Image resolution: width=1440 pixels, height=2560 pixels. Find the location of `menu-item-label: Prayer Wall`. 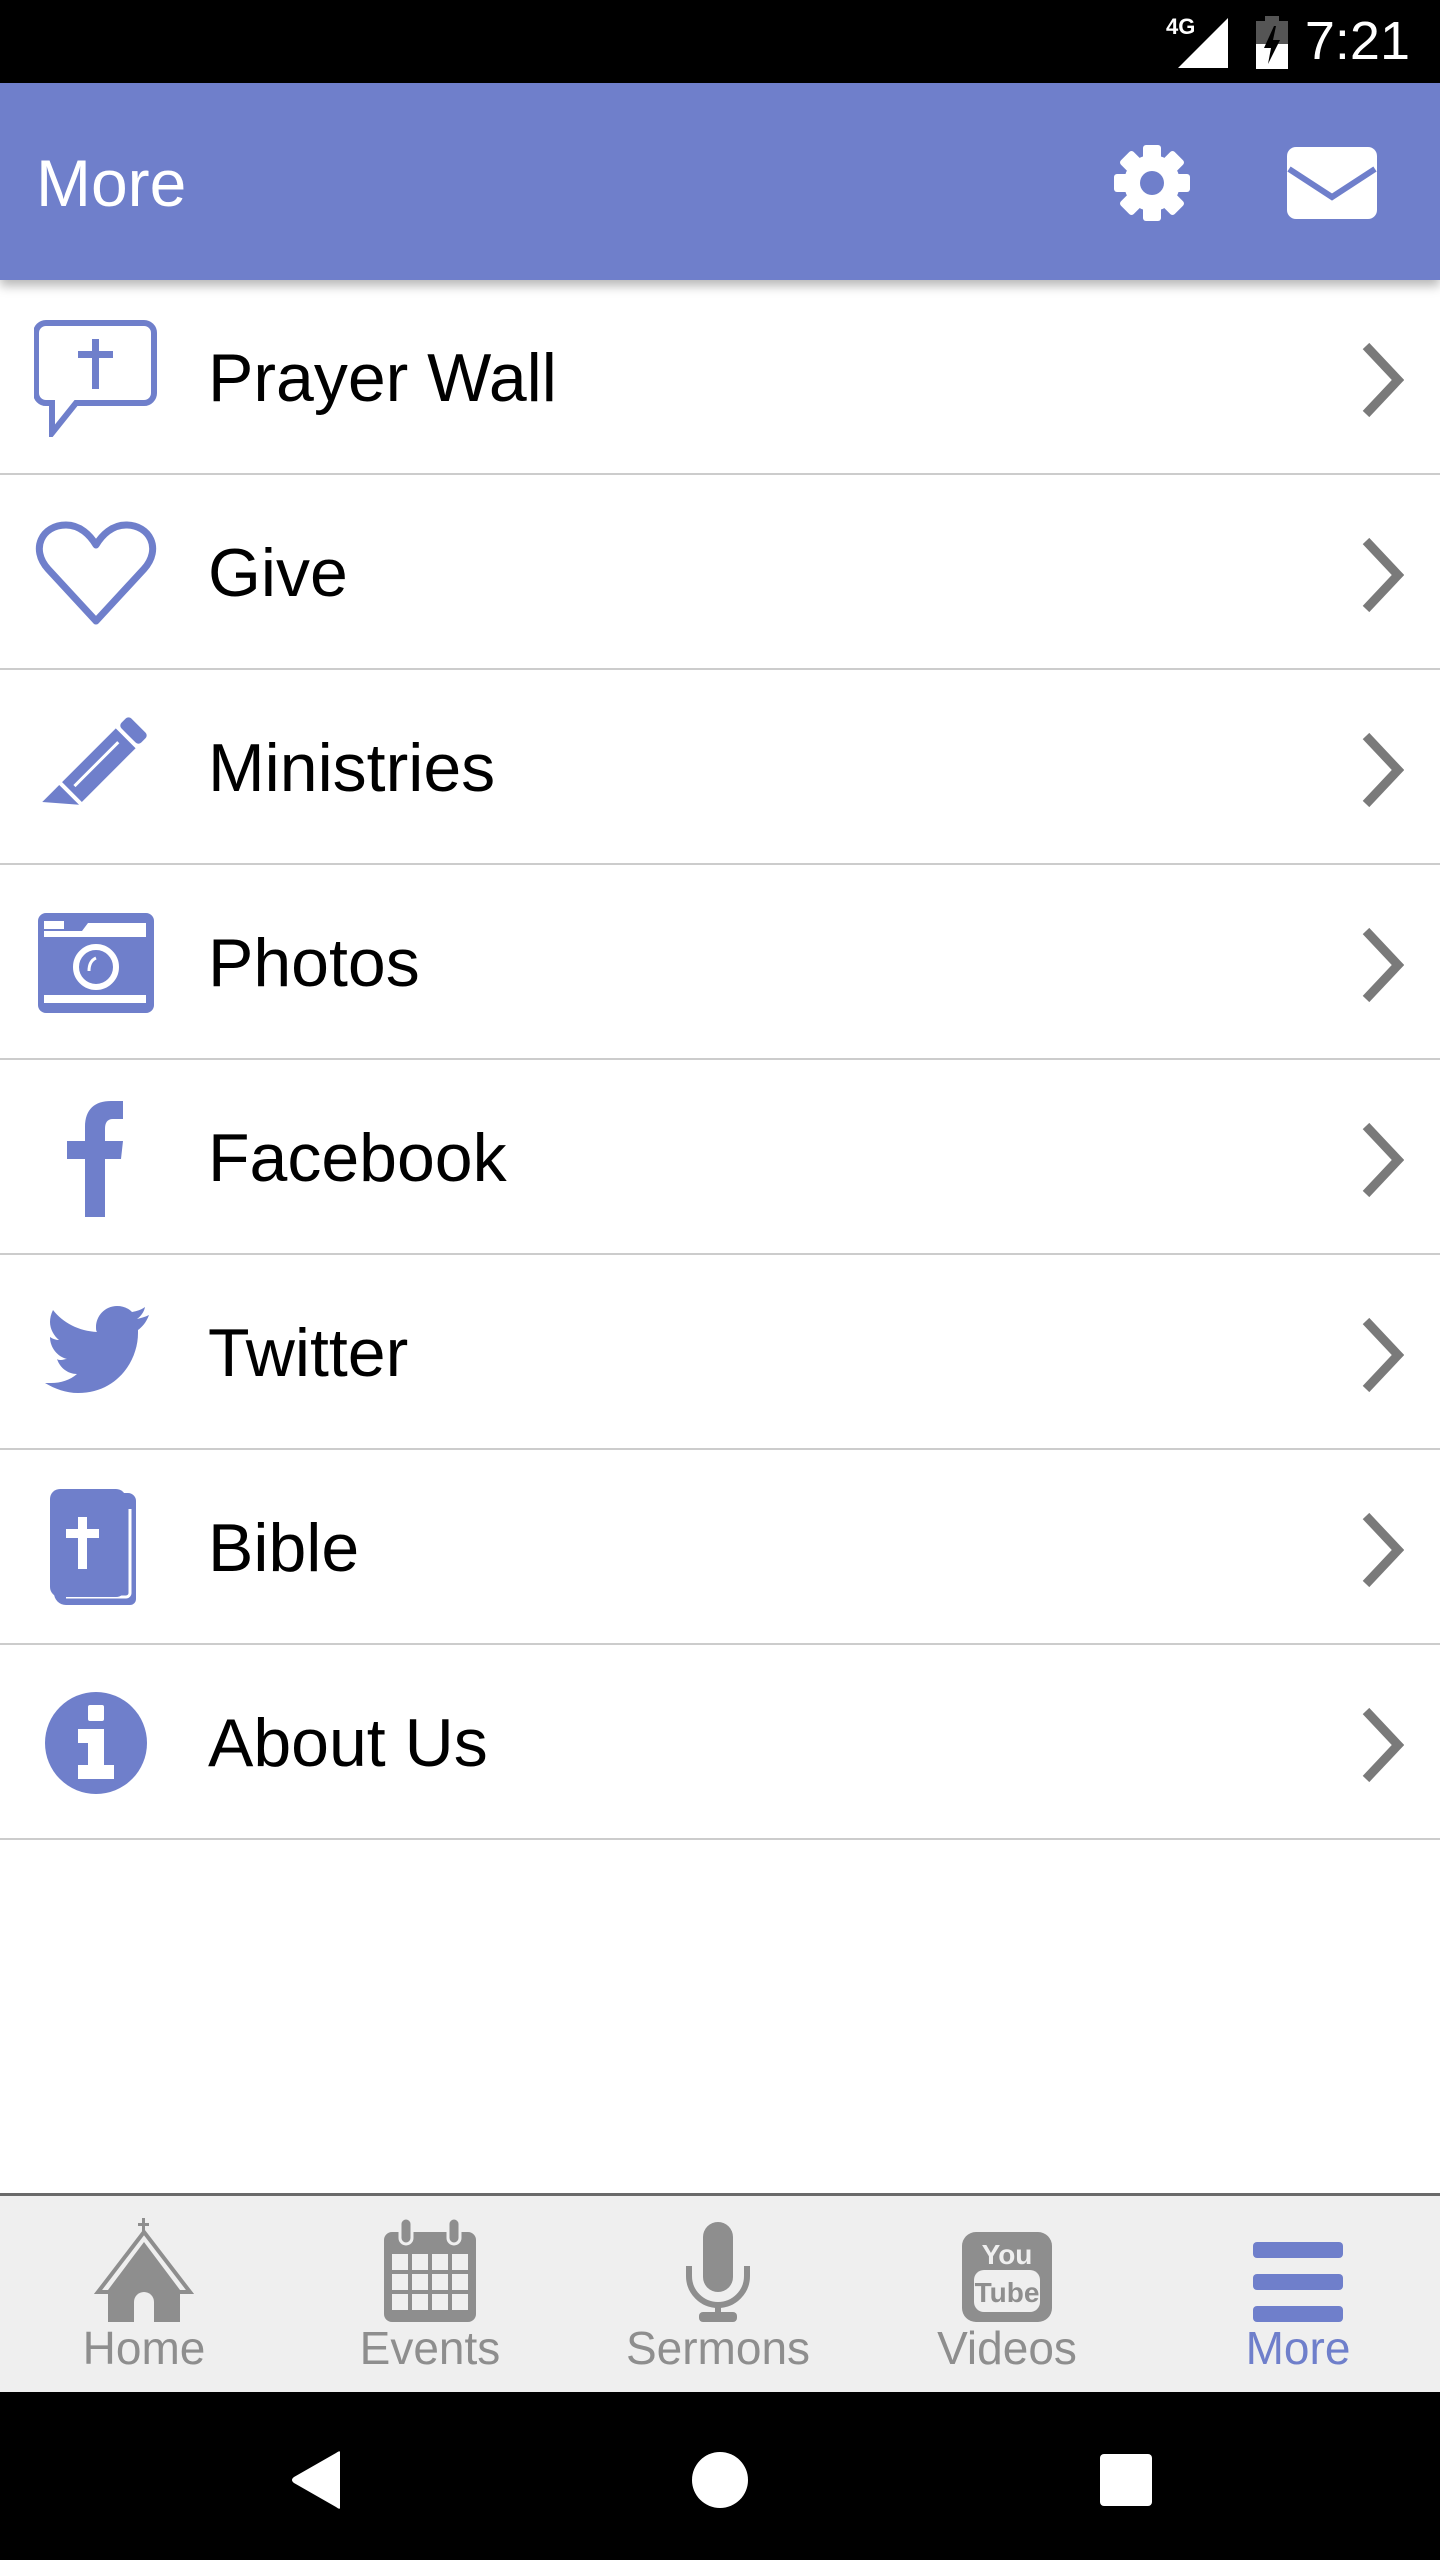

menu-item-label: Prayer Wall is located at coordinates (382, 378).